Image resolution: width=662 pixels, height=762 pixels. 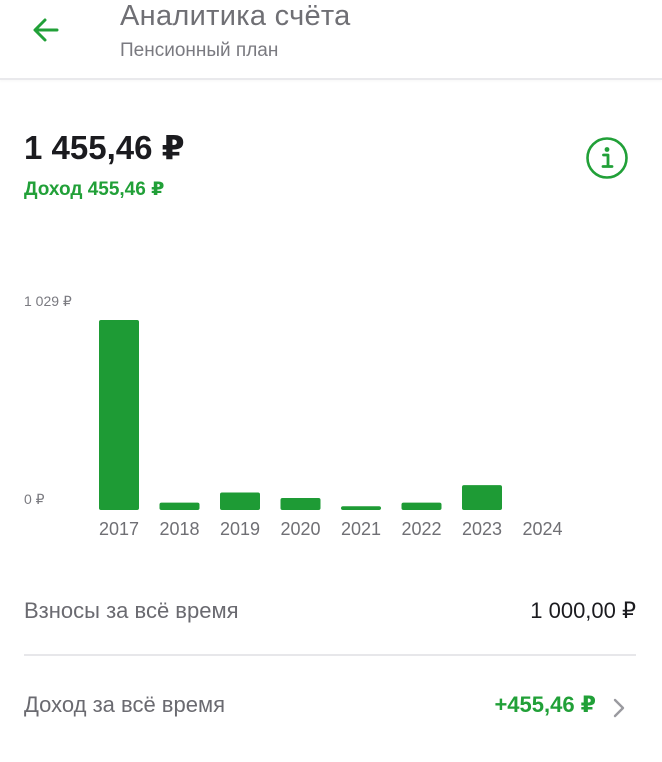 I want to click on y-tick-label: 1 029 ₽, so click(x=48, y=301).